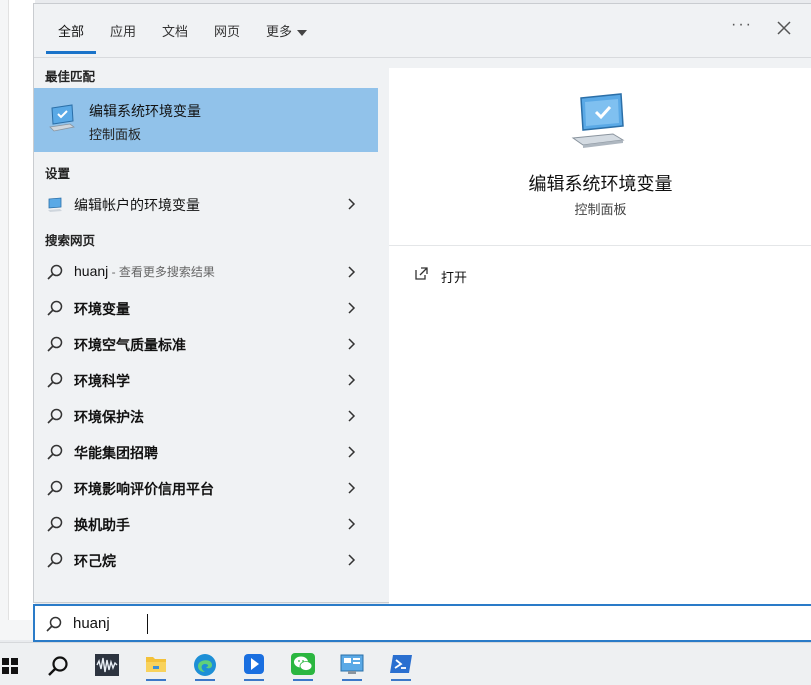 This screenshot has height=685, width=811. I want to click on taskbar-feishu, so click(254, 665).